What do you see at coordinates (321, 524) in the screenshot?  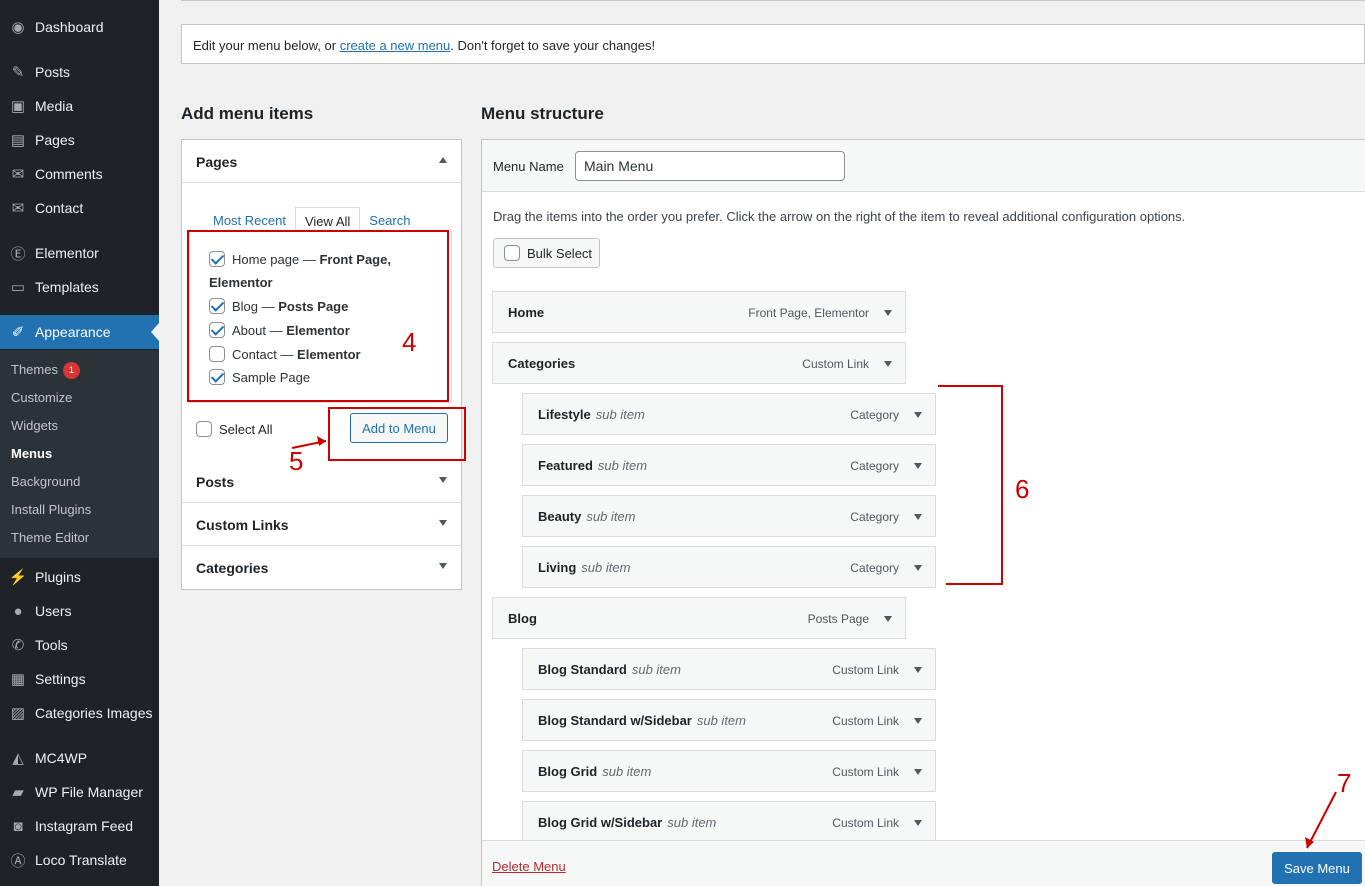 I see `accordion-section-custom-links: Custom Links` at bounding box center [321, 524].